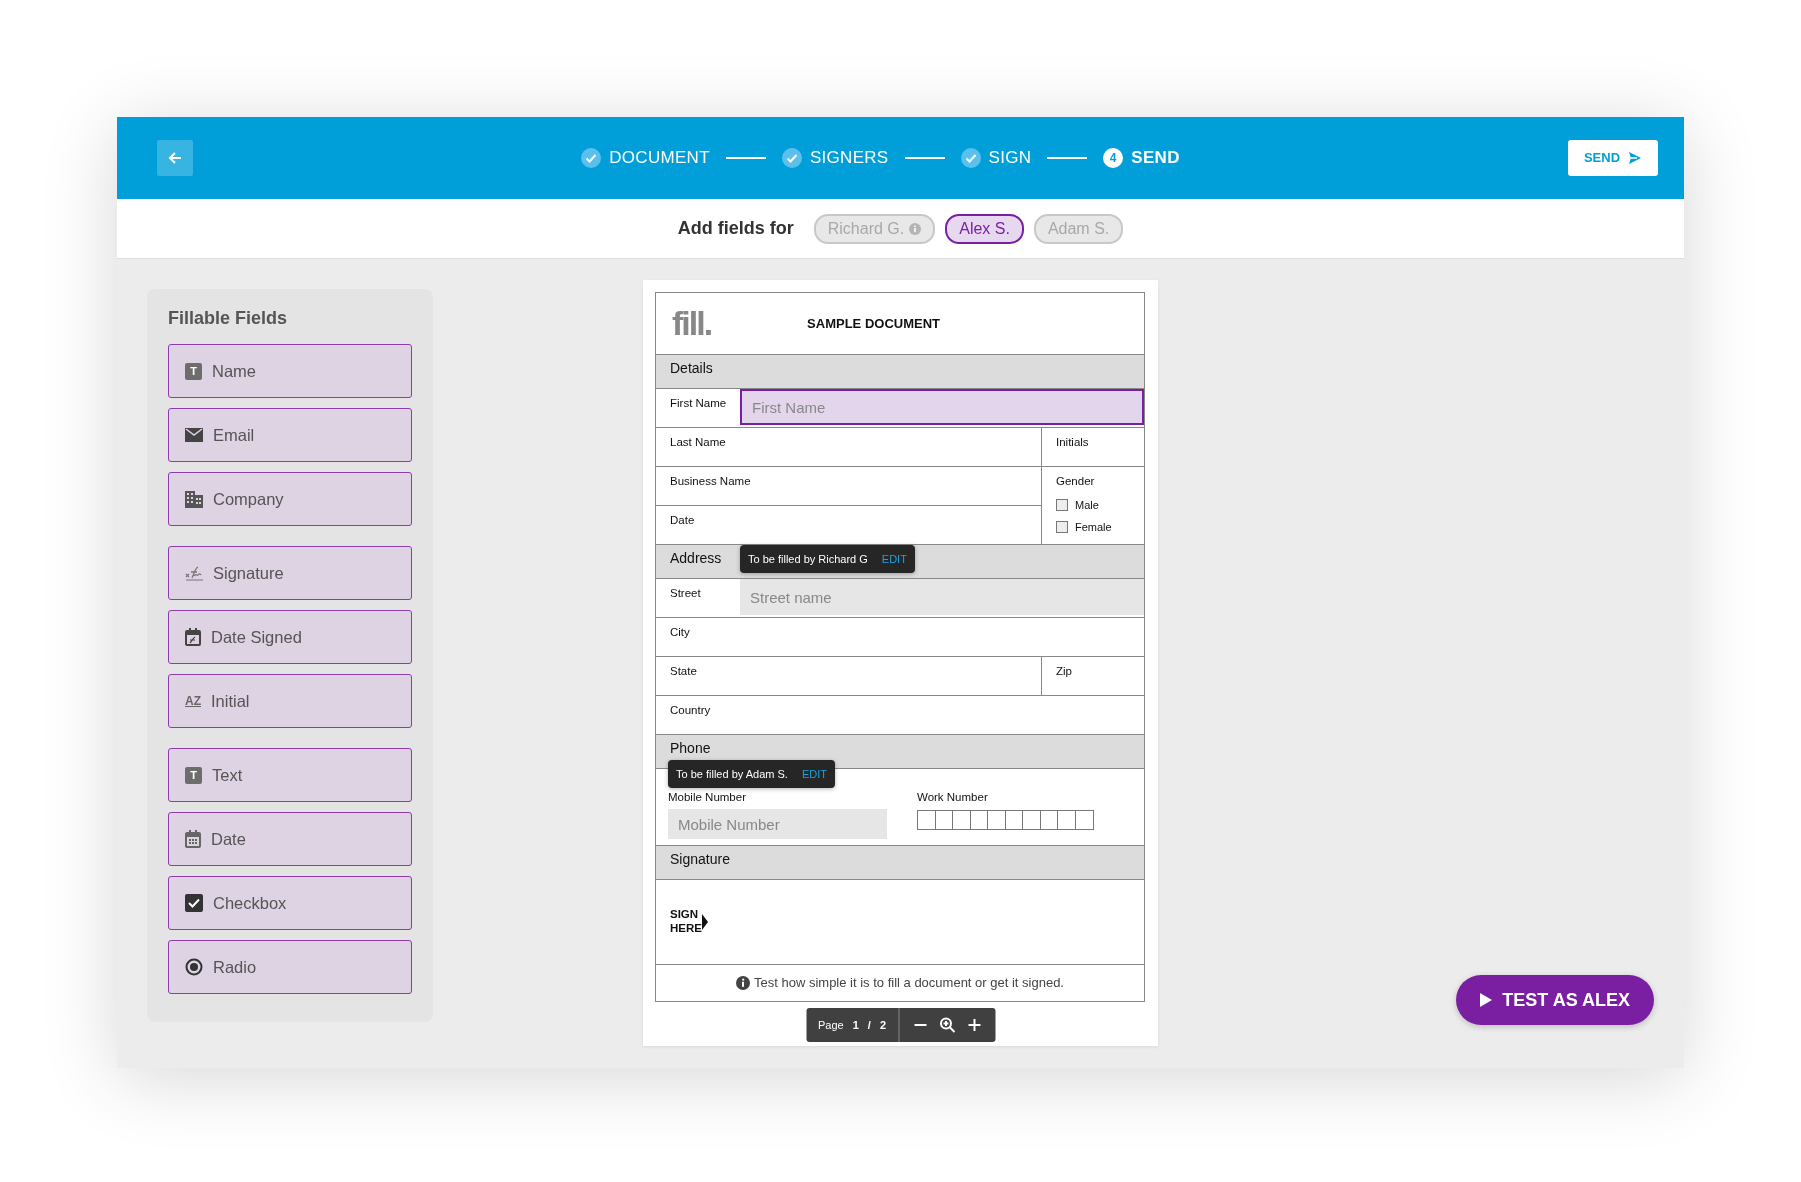 This screenshot has height=1182, width=1801. What do you see at coordinates (1010, 158) in the screenshot?
I see `step-label: SIGN` at bounding box center [1010, 158].